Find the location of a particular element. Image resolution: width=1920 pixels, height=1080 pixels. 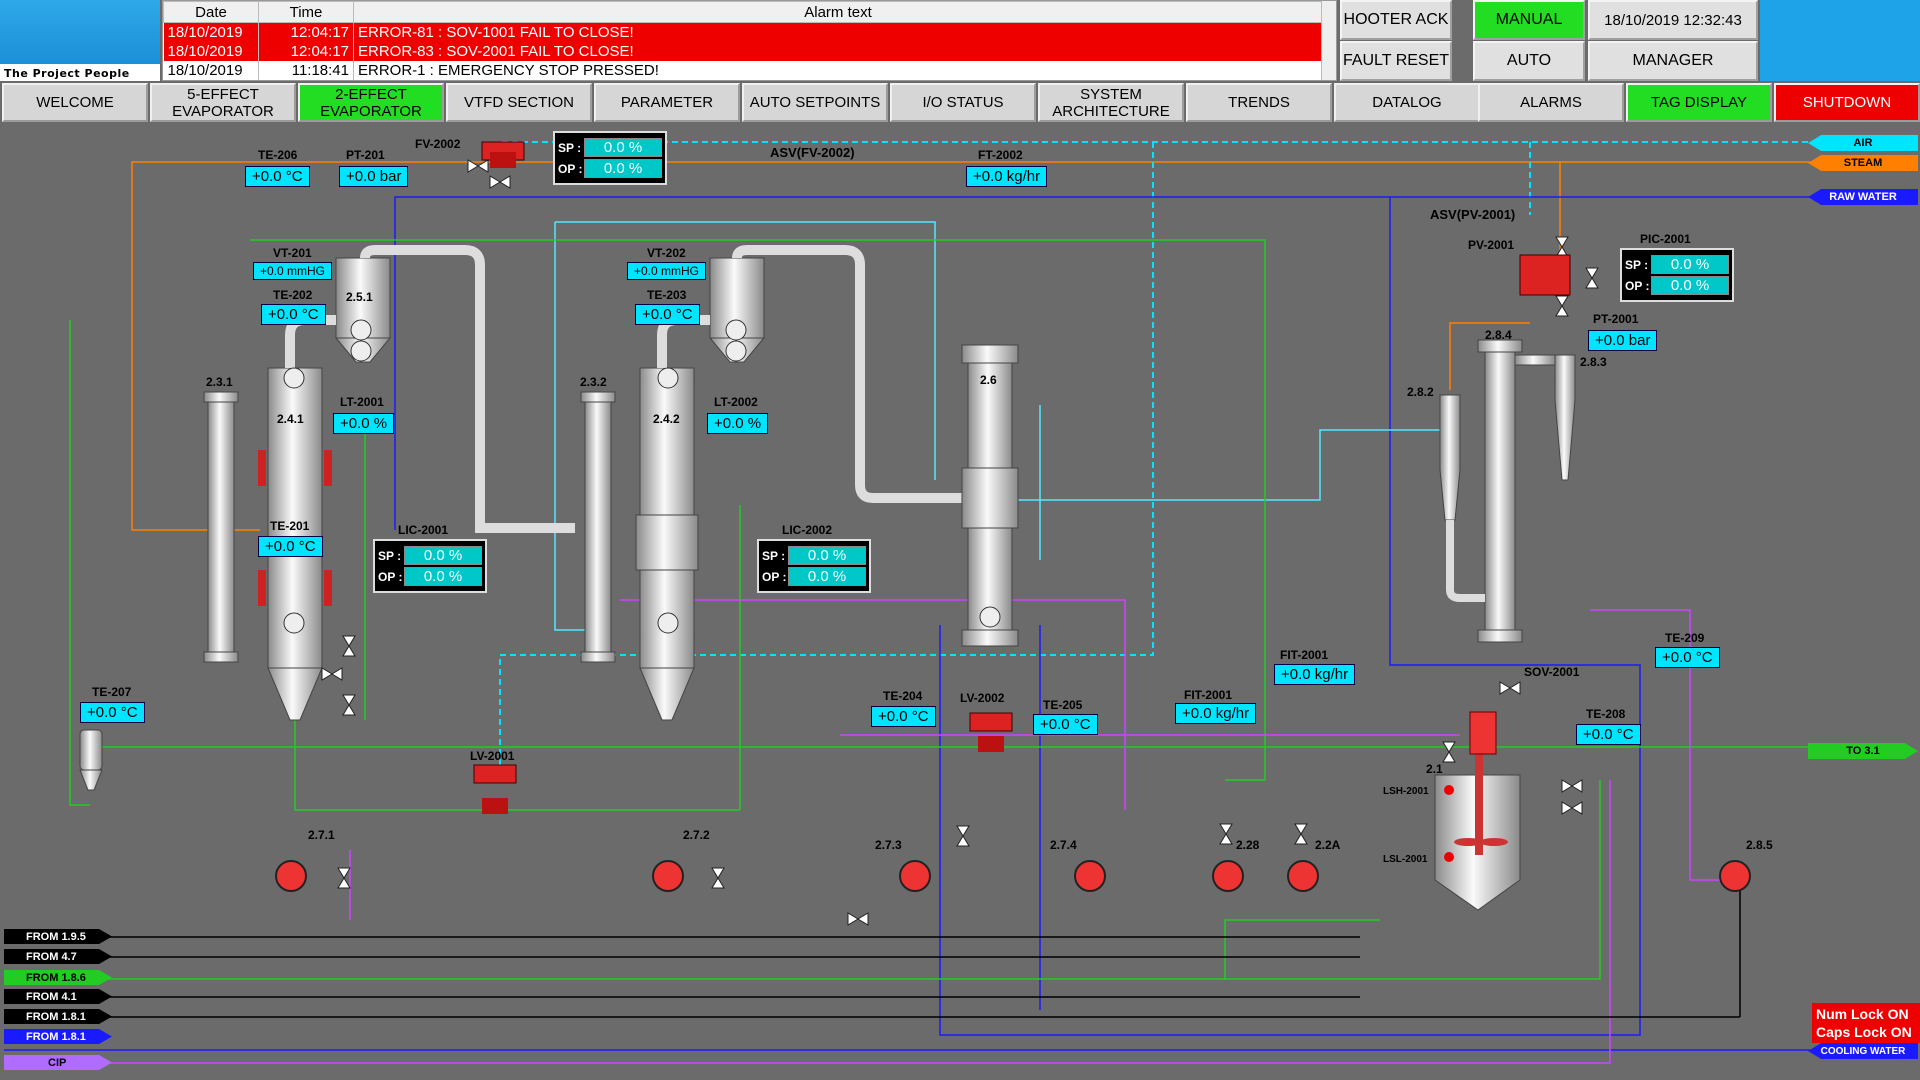

nav-shutdown: SHUTDOWN is located at coordinates (1847, 102).